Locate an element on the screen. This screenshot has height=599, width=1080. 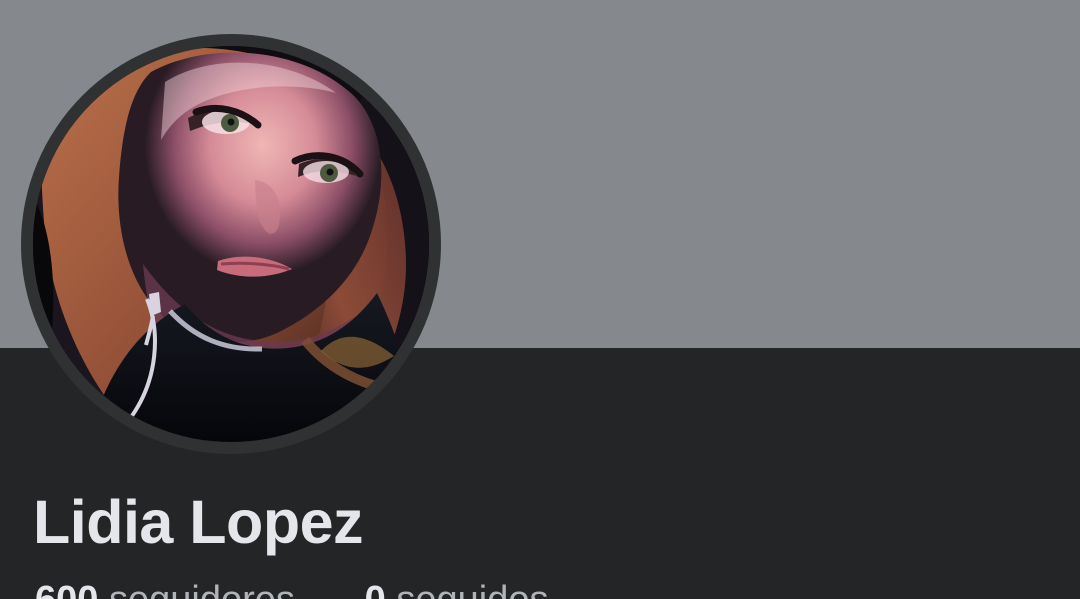
profile-stats: 600 seguidores · 0 seguidos is located at coordinates (291, 588).